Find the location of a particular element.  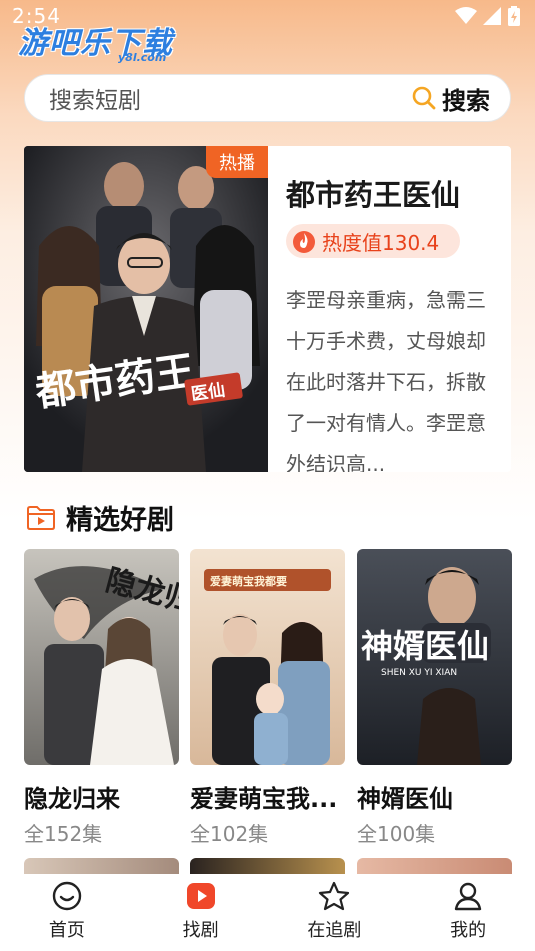

nav-item-following: 在追剧 is located at coordinates (334, 911).